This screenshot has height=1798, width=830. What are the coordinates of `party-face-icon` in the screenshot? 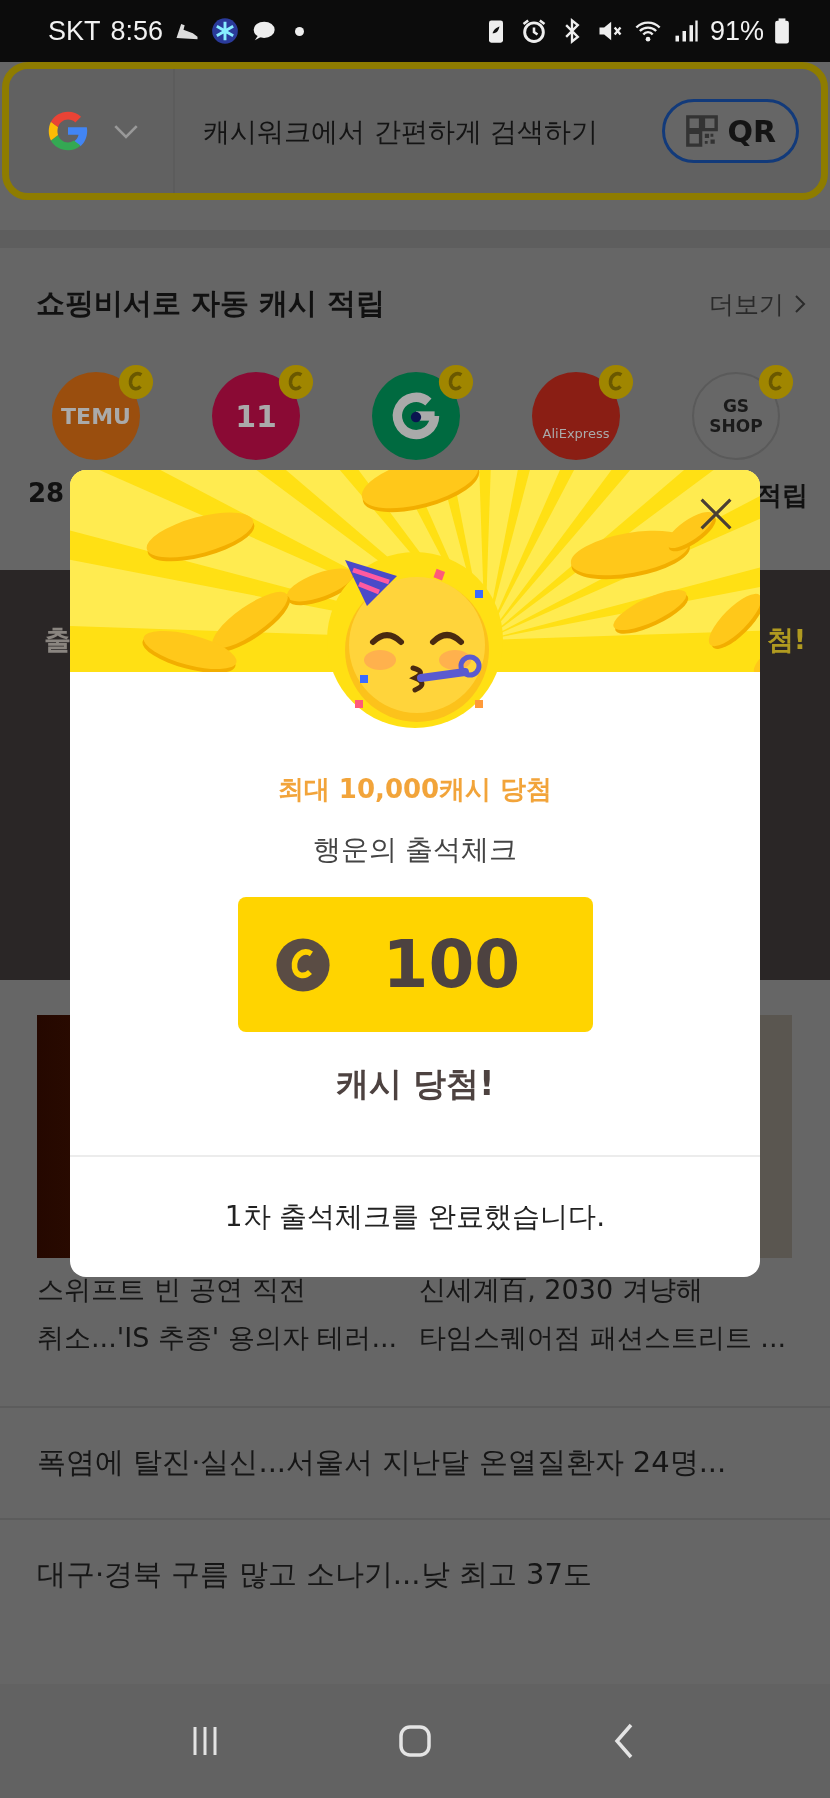 It's located at (415, 640).